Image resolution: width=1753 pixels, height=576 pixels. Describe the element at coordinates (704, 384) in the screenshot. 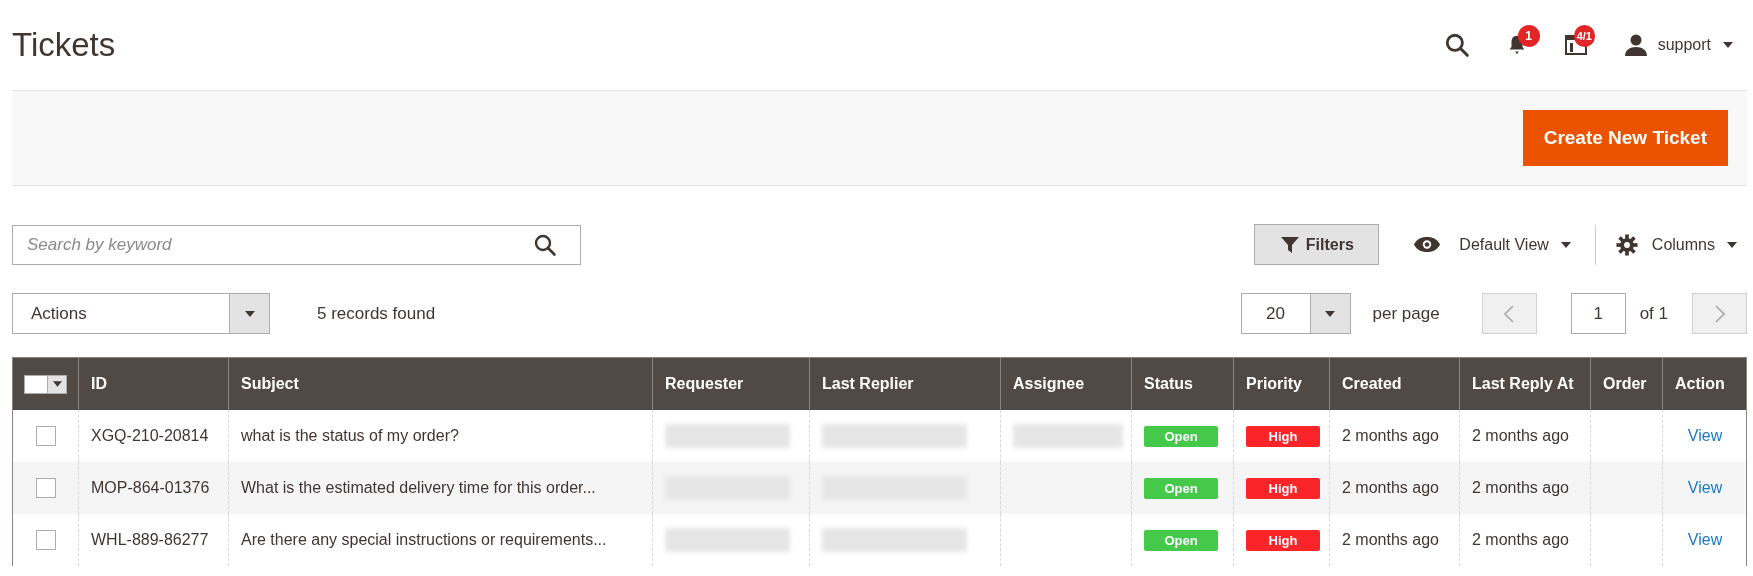

I see `column-header: Requester` at that location.